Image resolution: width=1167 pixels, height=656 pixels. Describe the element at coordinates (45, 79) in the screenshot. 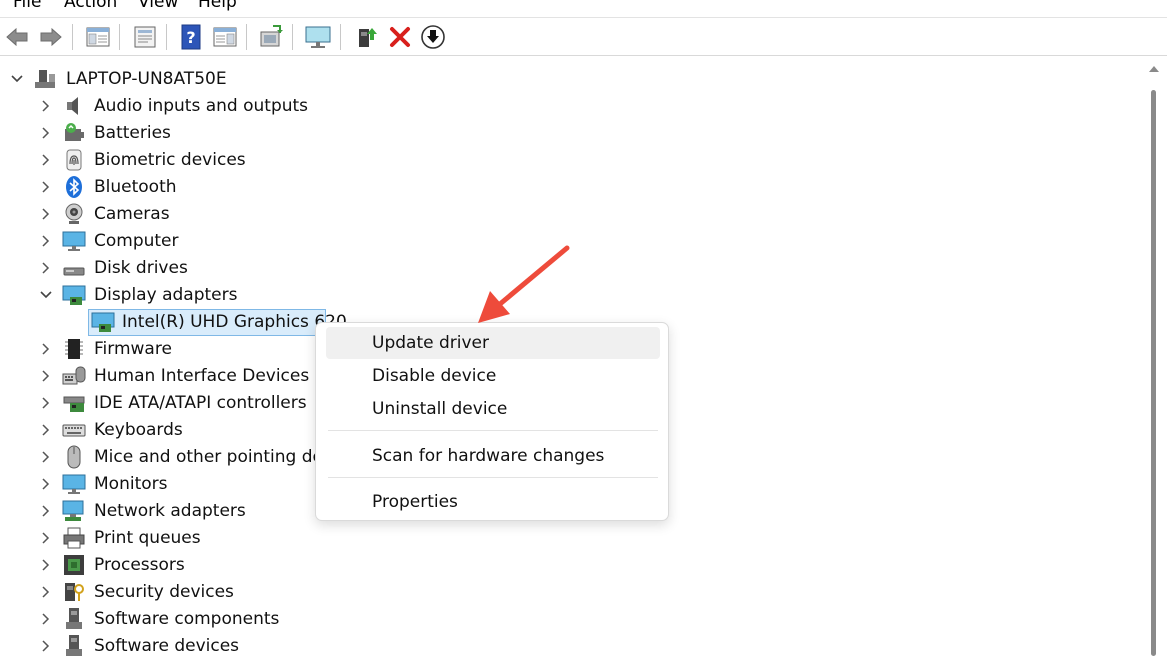

I see `computer-icon` at that location.